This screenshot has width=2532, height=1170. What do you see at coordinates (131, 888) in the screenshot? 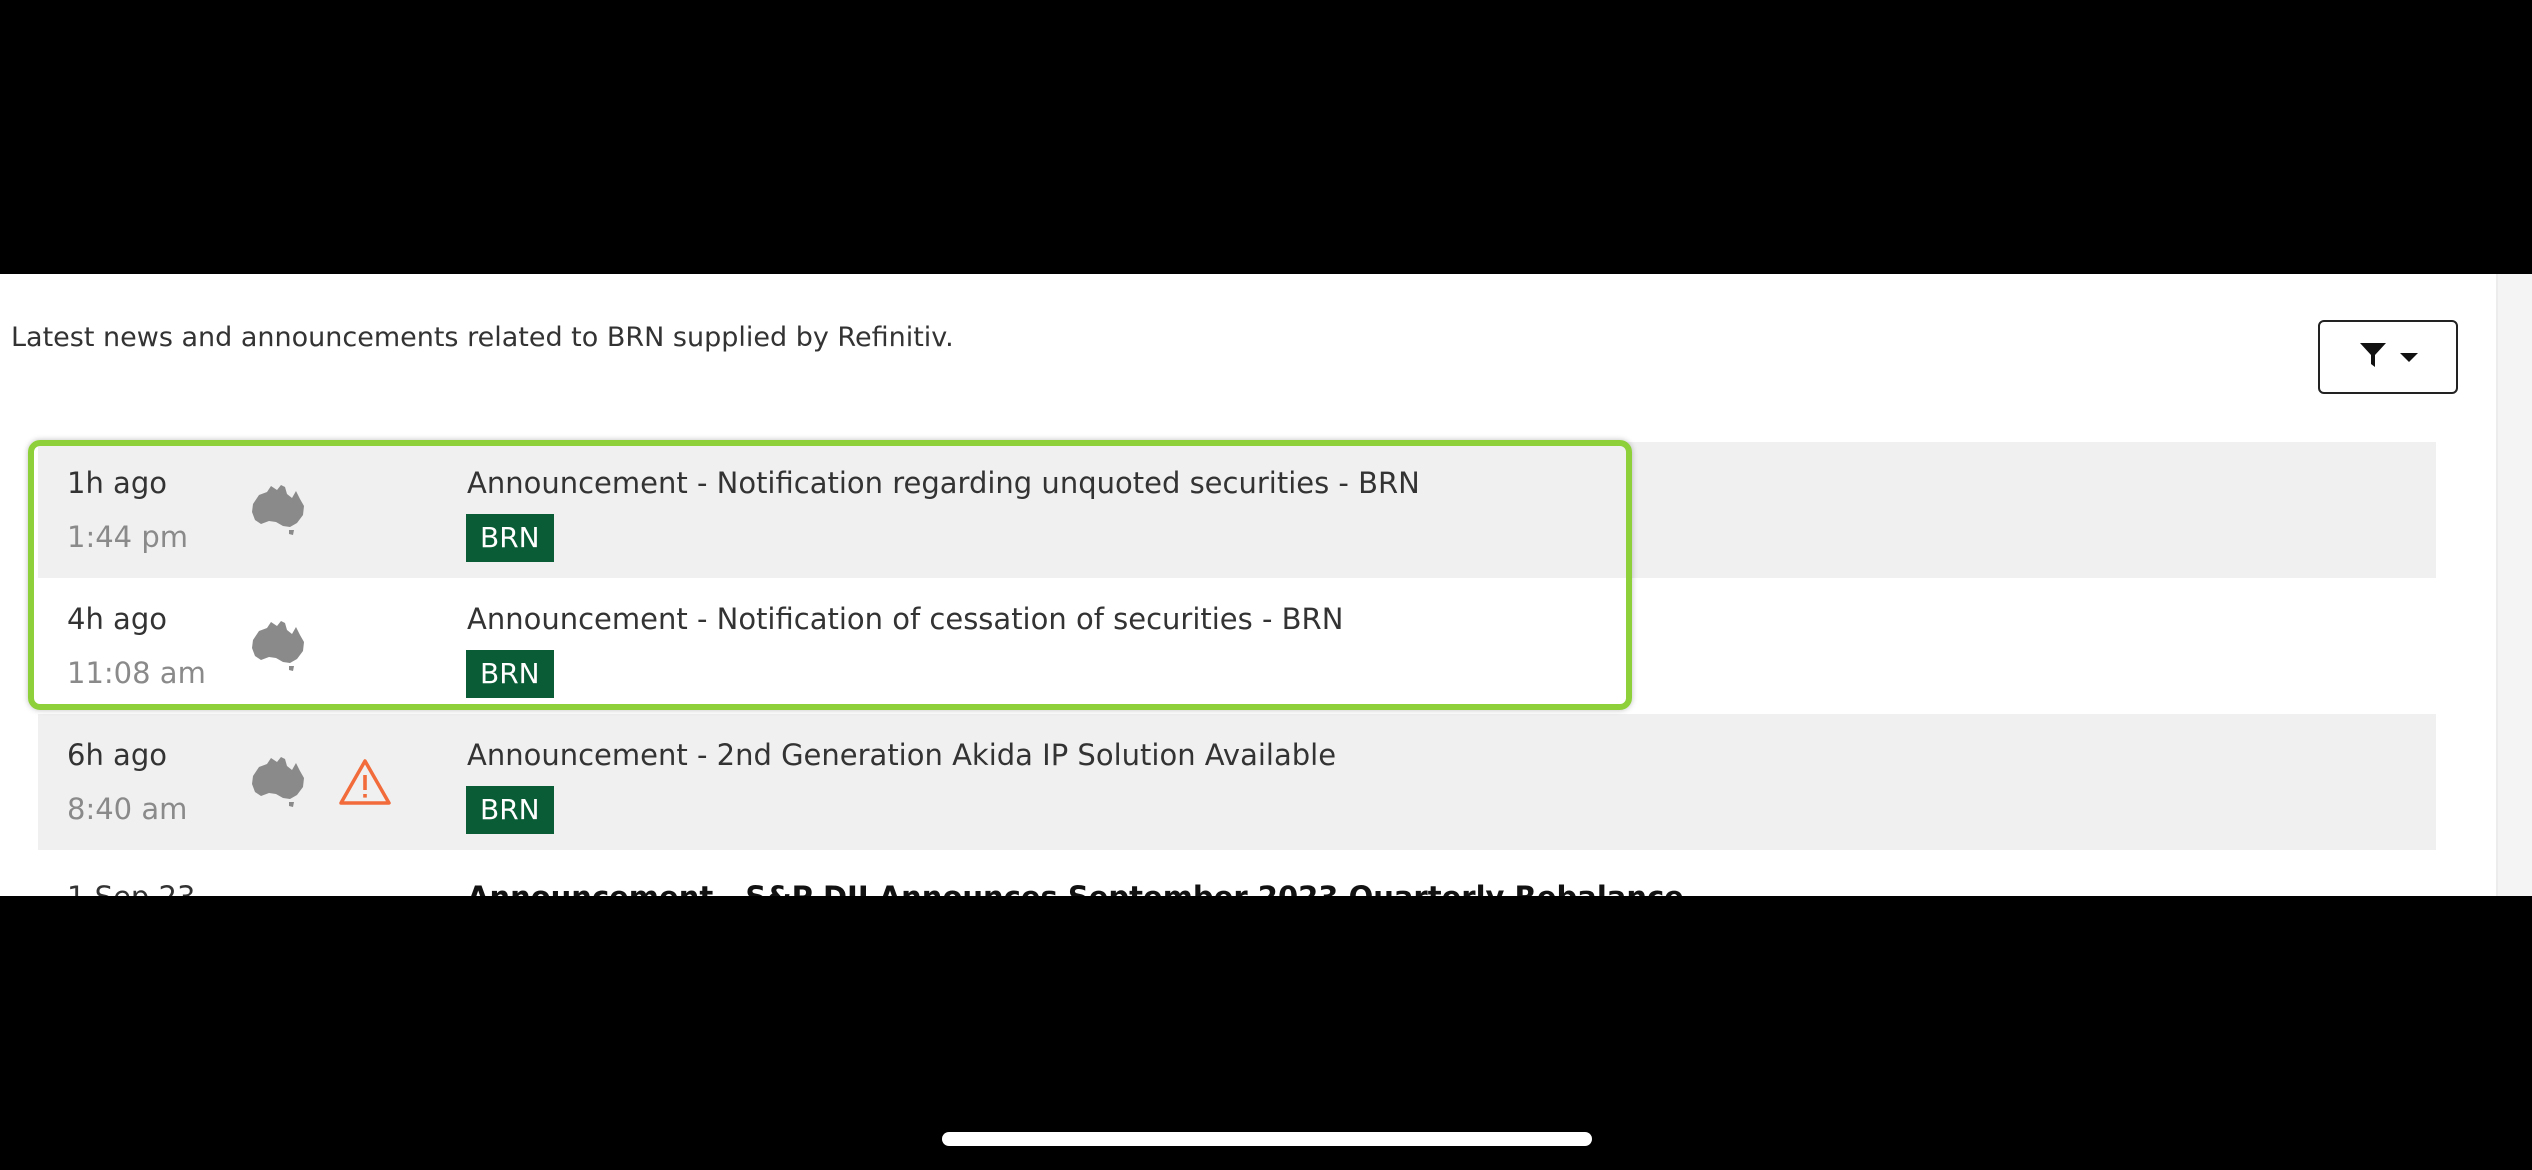
I see `relative-time: 1 Sep 23` at bounding box center [131, 888].